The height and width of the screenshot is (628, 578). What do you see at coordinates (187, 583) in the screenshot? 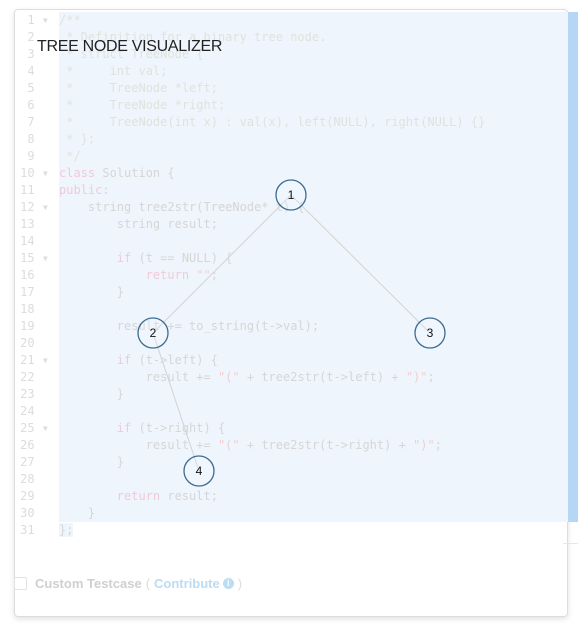
I see `contribute-link: Contribute` at bounding box center [187, 583].